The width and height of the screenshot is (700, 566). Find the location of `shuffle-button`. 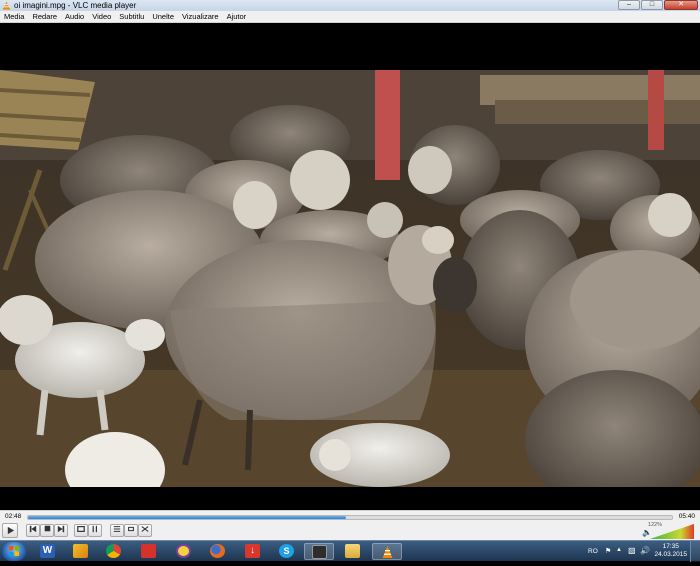

shuffle-button is located at coordinates (145, 530).